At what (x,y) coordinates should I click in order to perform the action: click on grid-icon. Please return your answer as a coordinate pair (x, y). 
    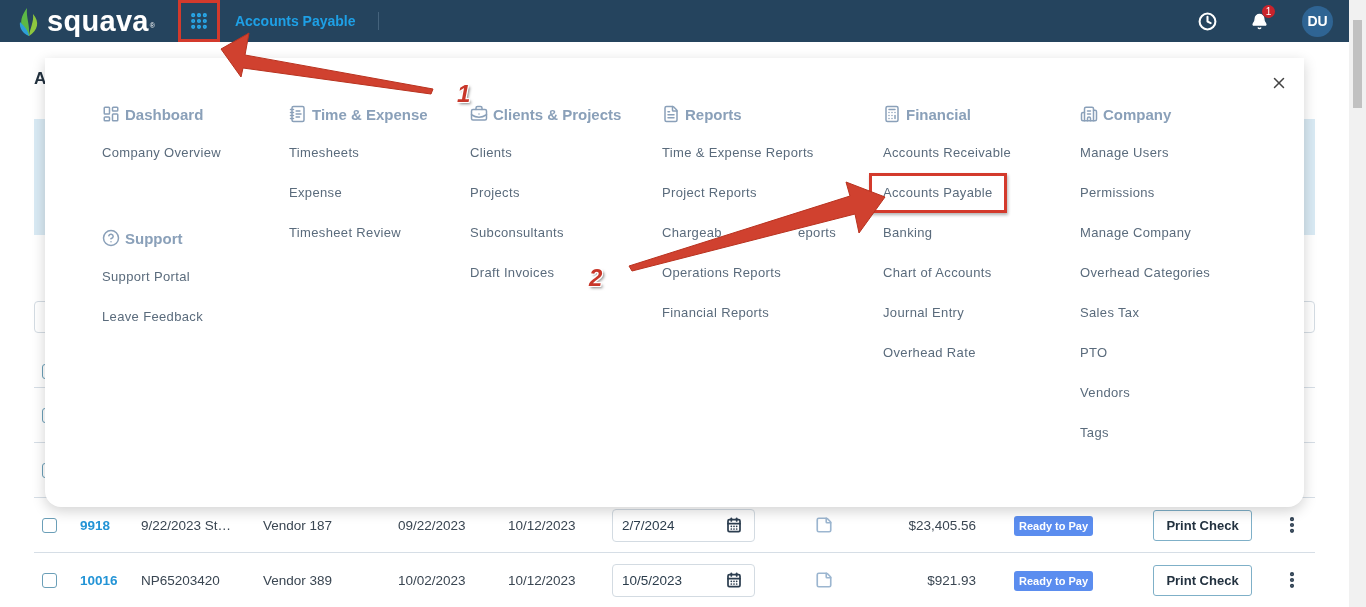
    Looking at the image, I should click on (198, 21).